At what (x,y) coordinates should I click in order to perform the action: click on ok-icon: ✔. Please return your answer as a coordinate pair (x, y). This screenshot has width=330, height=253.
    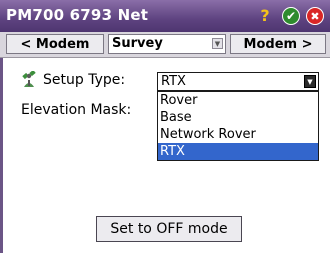
    Looking at the image, I should click on (291, 16).